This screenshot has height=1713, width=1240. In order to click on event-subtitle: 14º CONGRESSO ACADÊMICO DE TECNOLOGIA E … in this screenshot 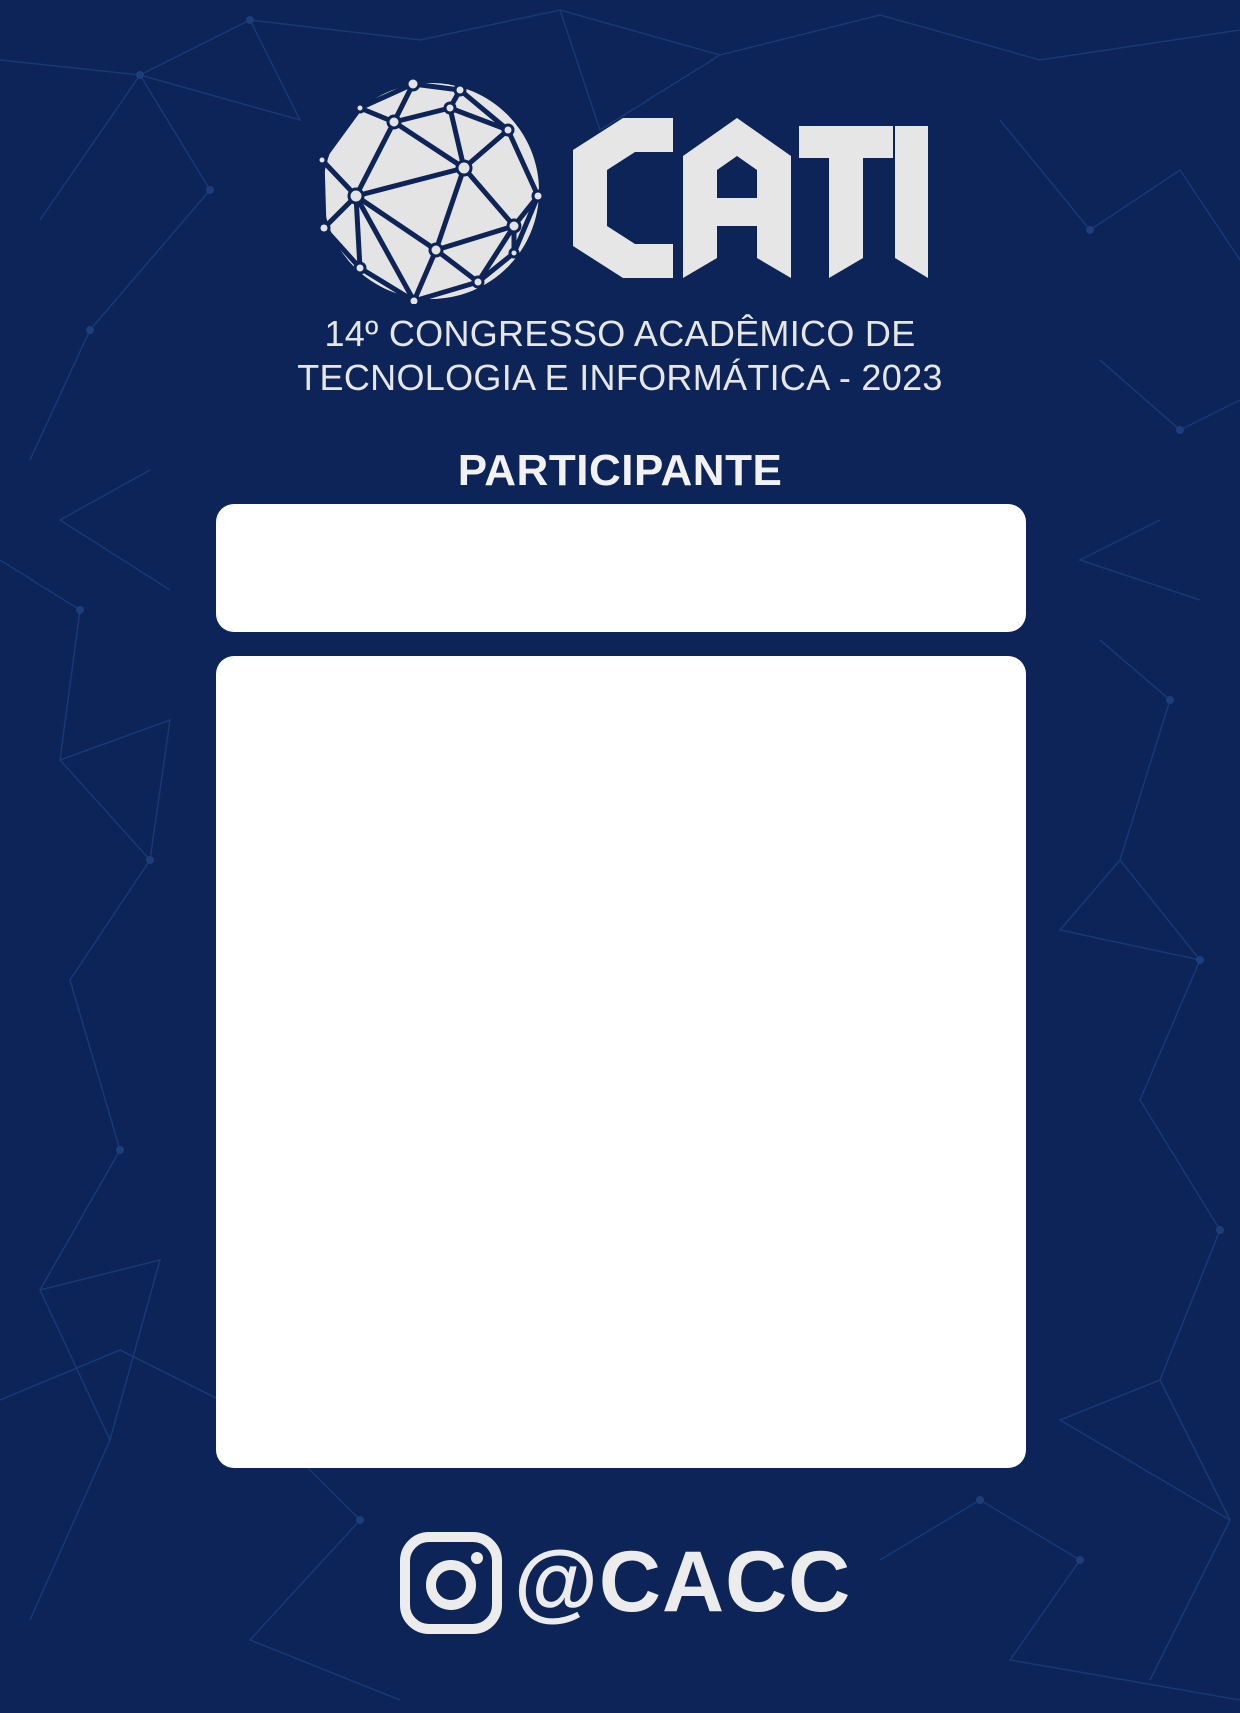, I will do `click(620, 356)`.